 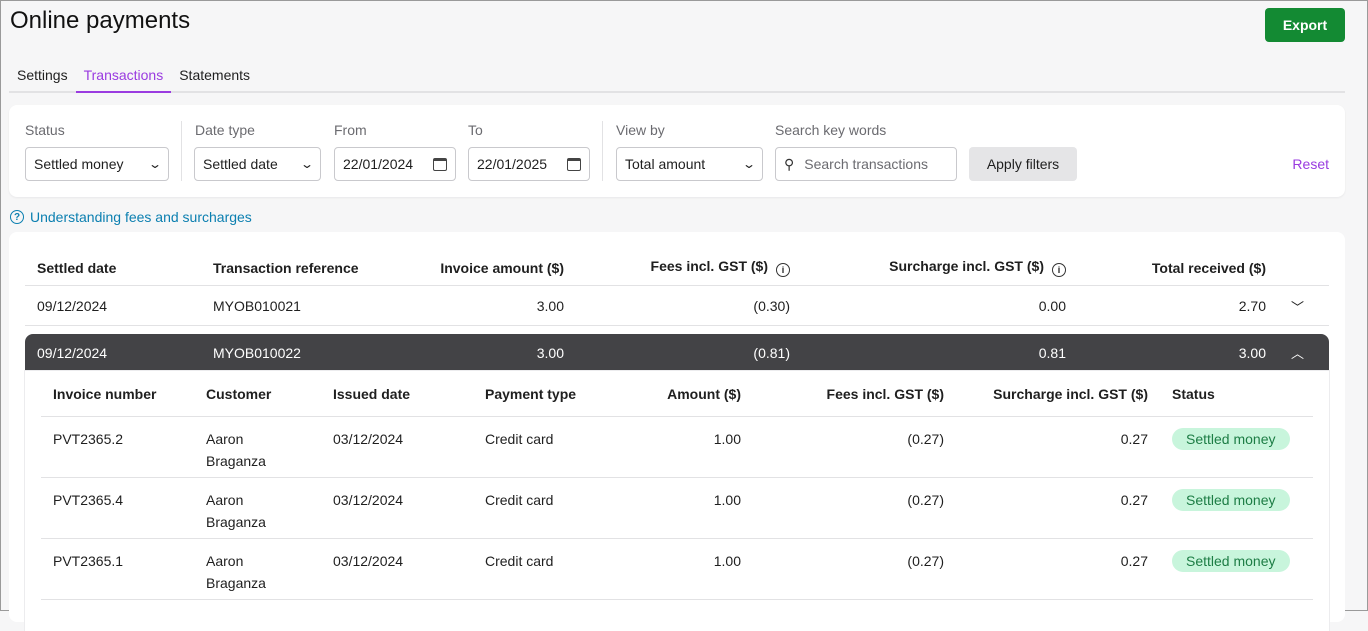 I want to click on view-by-select: Total amount ⌄, so click(x=689, y=164).